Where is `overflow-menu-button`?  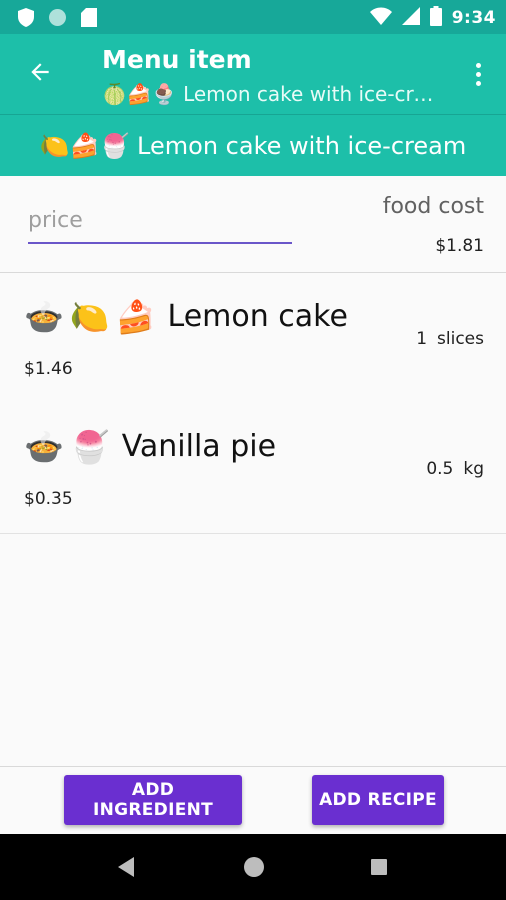
overflow-menu-button is located at coordinates (478, 74).